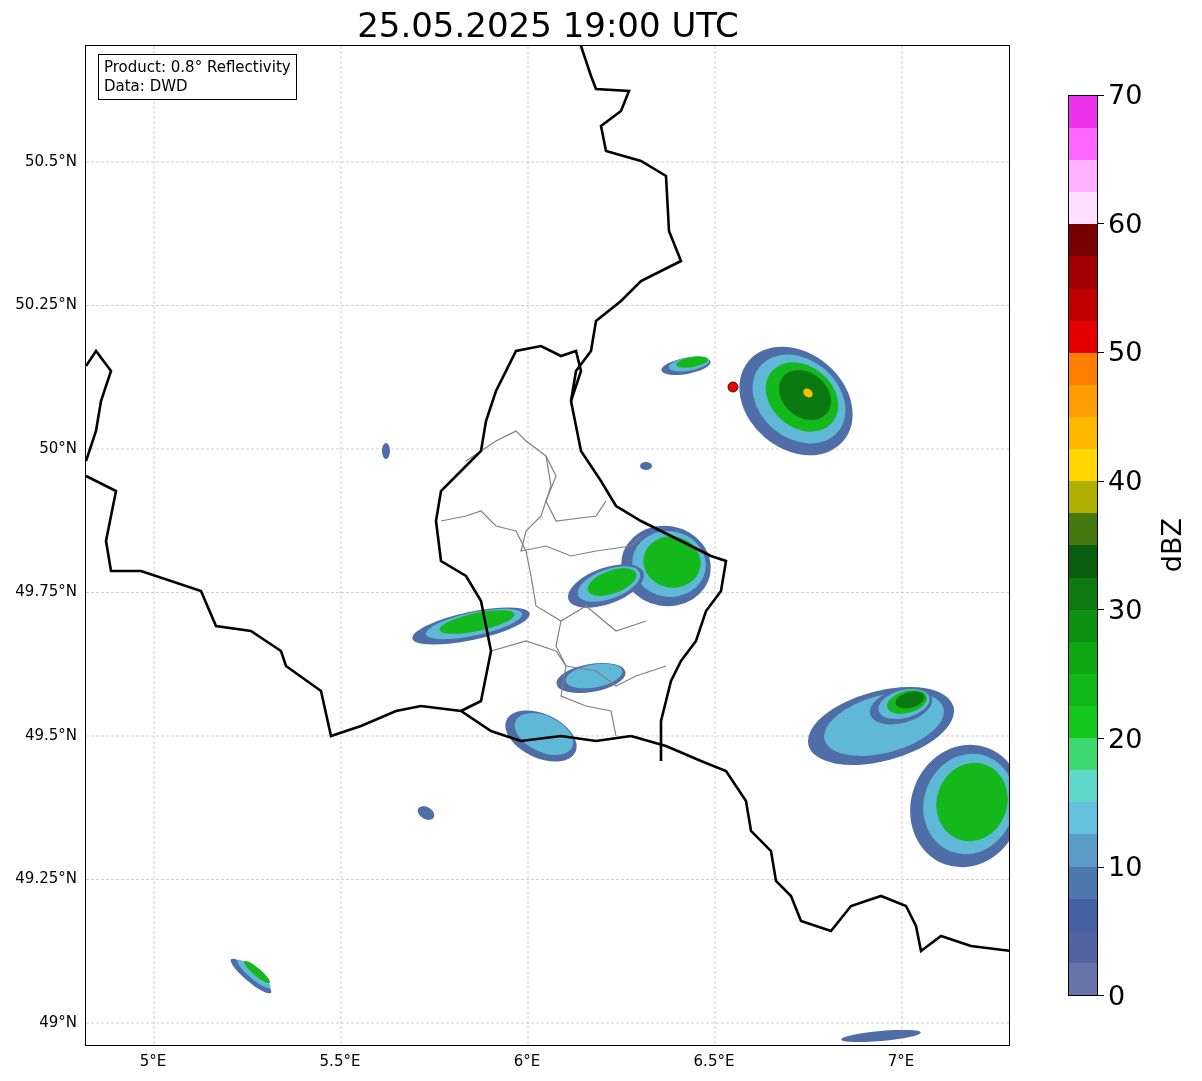 The height and width of the screenshot is (1081, 1202). What do you see at coordinates (58, 1022) in the screenshot?
I see `latitude-label: 49°N` at bounding box center [58, 1022].